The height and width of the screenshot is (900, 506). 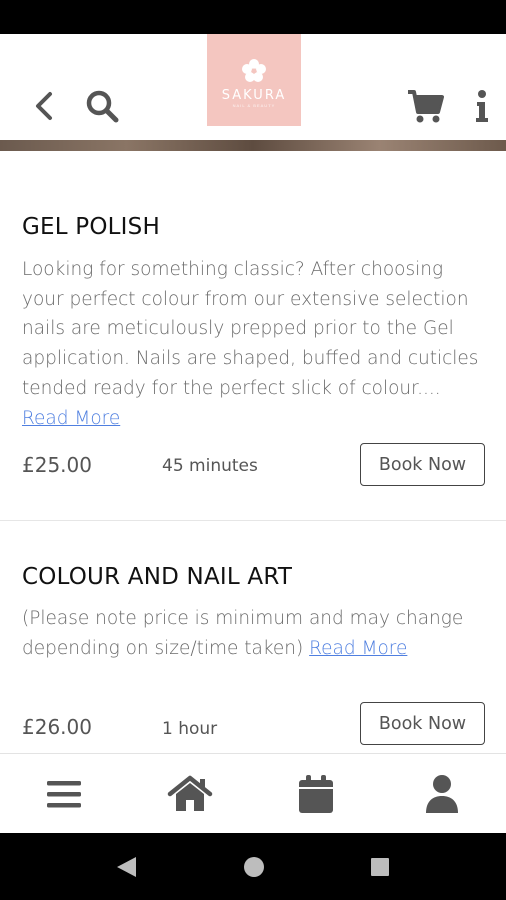 What do you see at coordinates (190, 729) in the screenshot?
I see `service-duration: 1 hour` at bounding box center [190, 729].